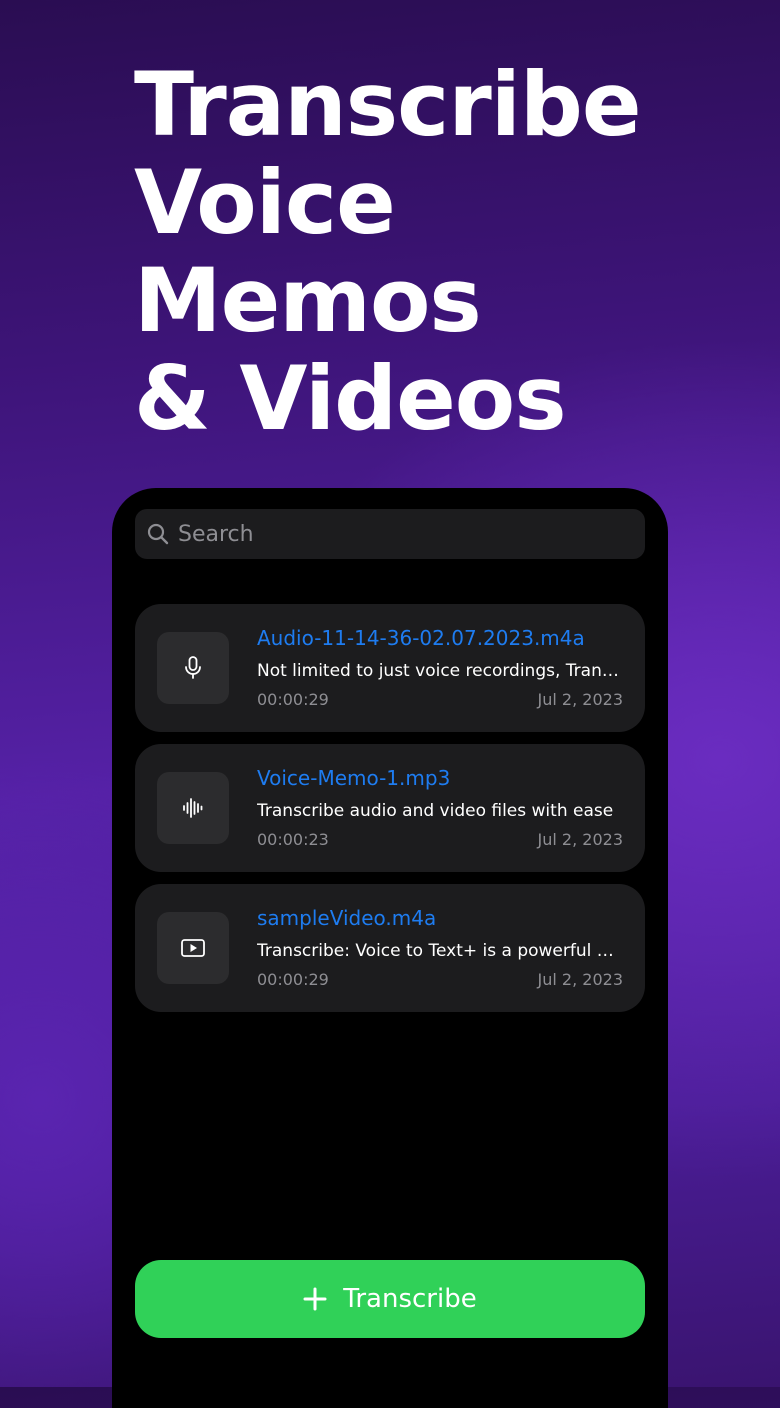 The width and height of the screenshot is (780, 1408). What do you see at coordinates (350, 398) in the screenshot?
I see `headline-line-4: & Videos` at bounding box center [350, 398].